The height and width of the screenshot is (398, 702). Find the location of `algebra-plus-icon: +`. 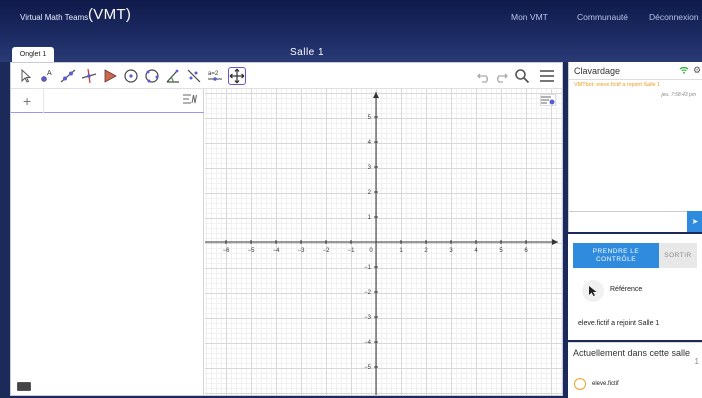

algebra-plus-icon: + is located at coordinates (27, 101).